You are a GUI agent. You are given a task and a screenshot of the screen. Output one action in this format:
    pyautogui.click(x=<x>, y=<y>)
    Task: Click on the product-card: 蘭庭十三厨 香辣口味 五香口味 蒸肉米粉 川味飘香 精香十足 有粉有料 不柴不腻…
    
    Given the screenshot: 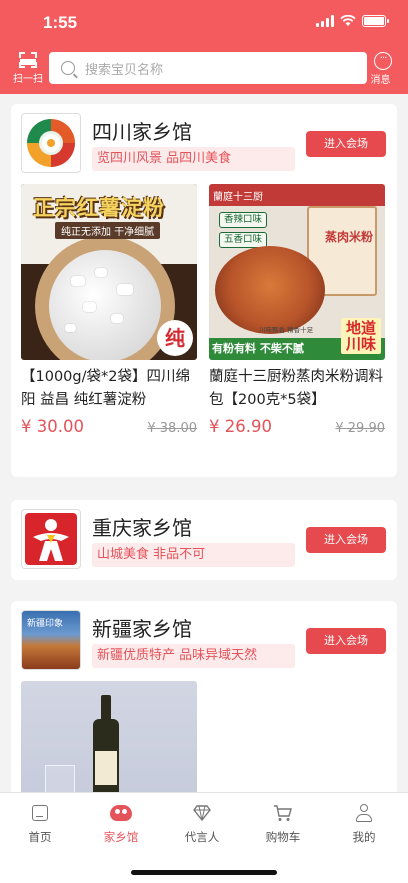 What is the action you would take?
    pyautogui.click(x=297, y=310)
    